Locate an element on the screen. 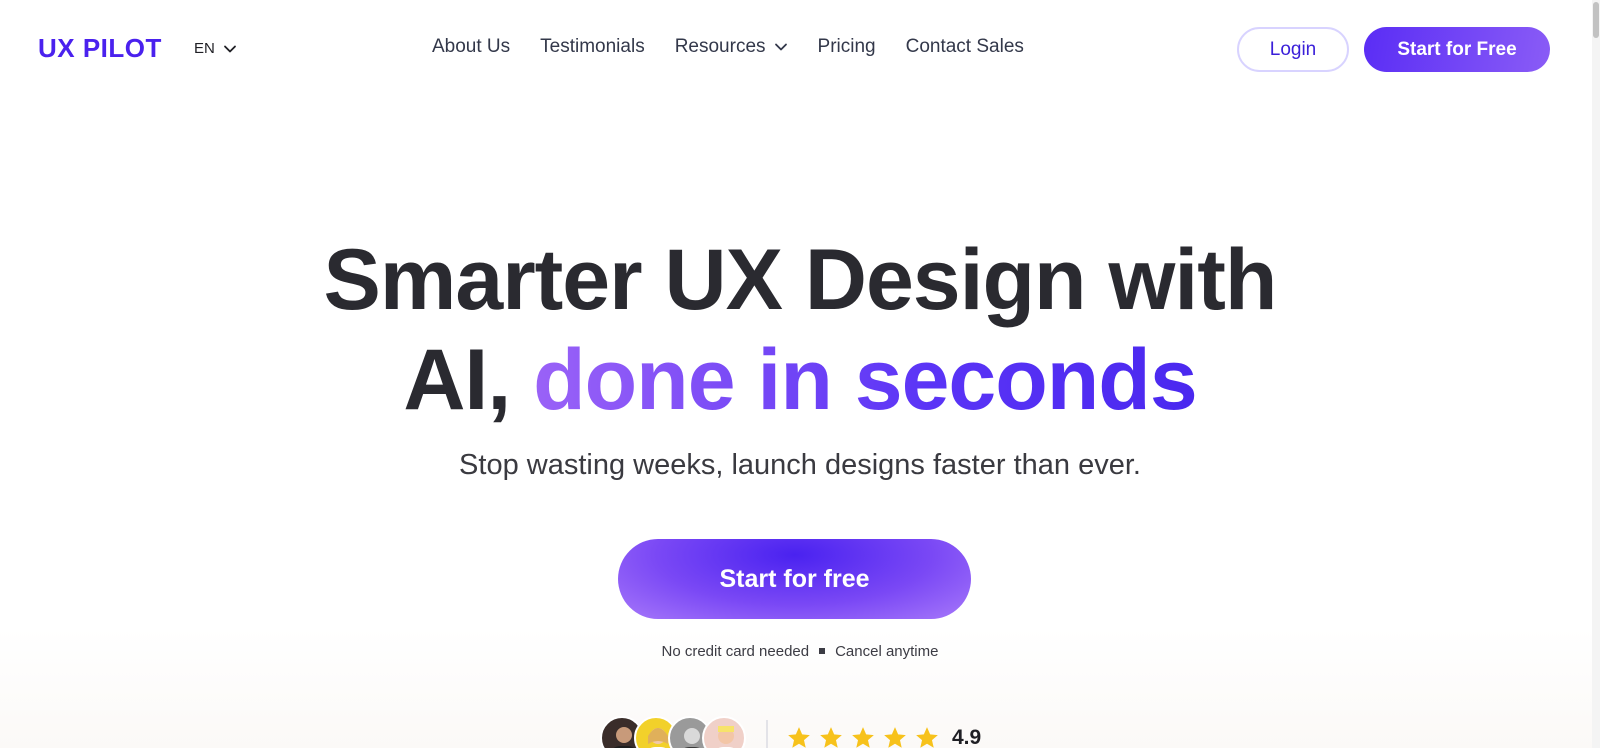  nav-item-about-us: About Us is located at coordinates (471, 47).